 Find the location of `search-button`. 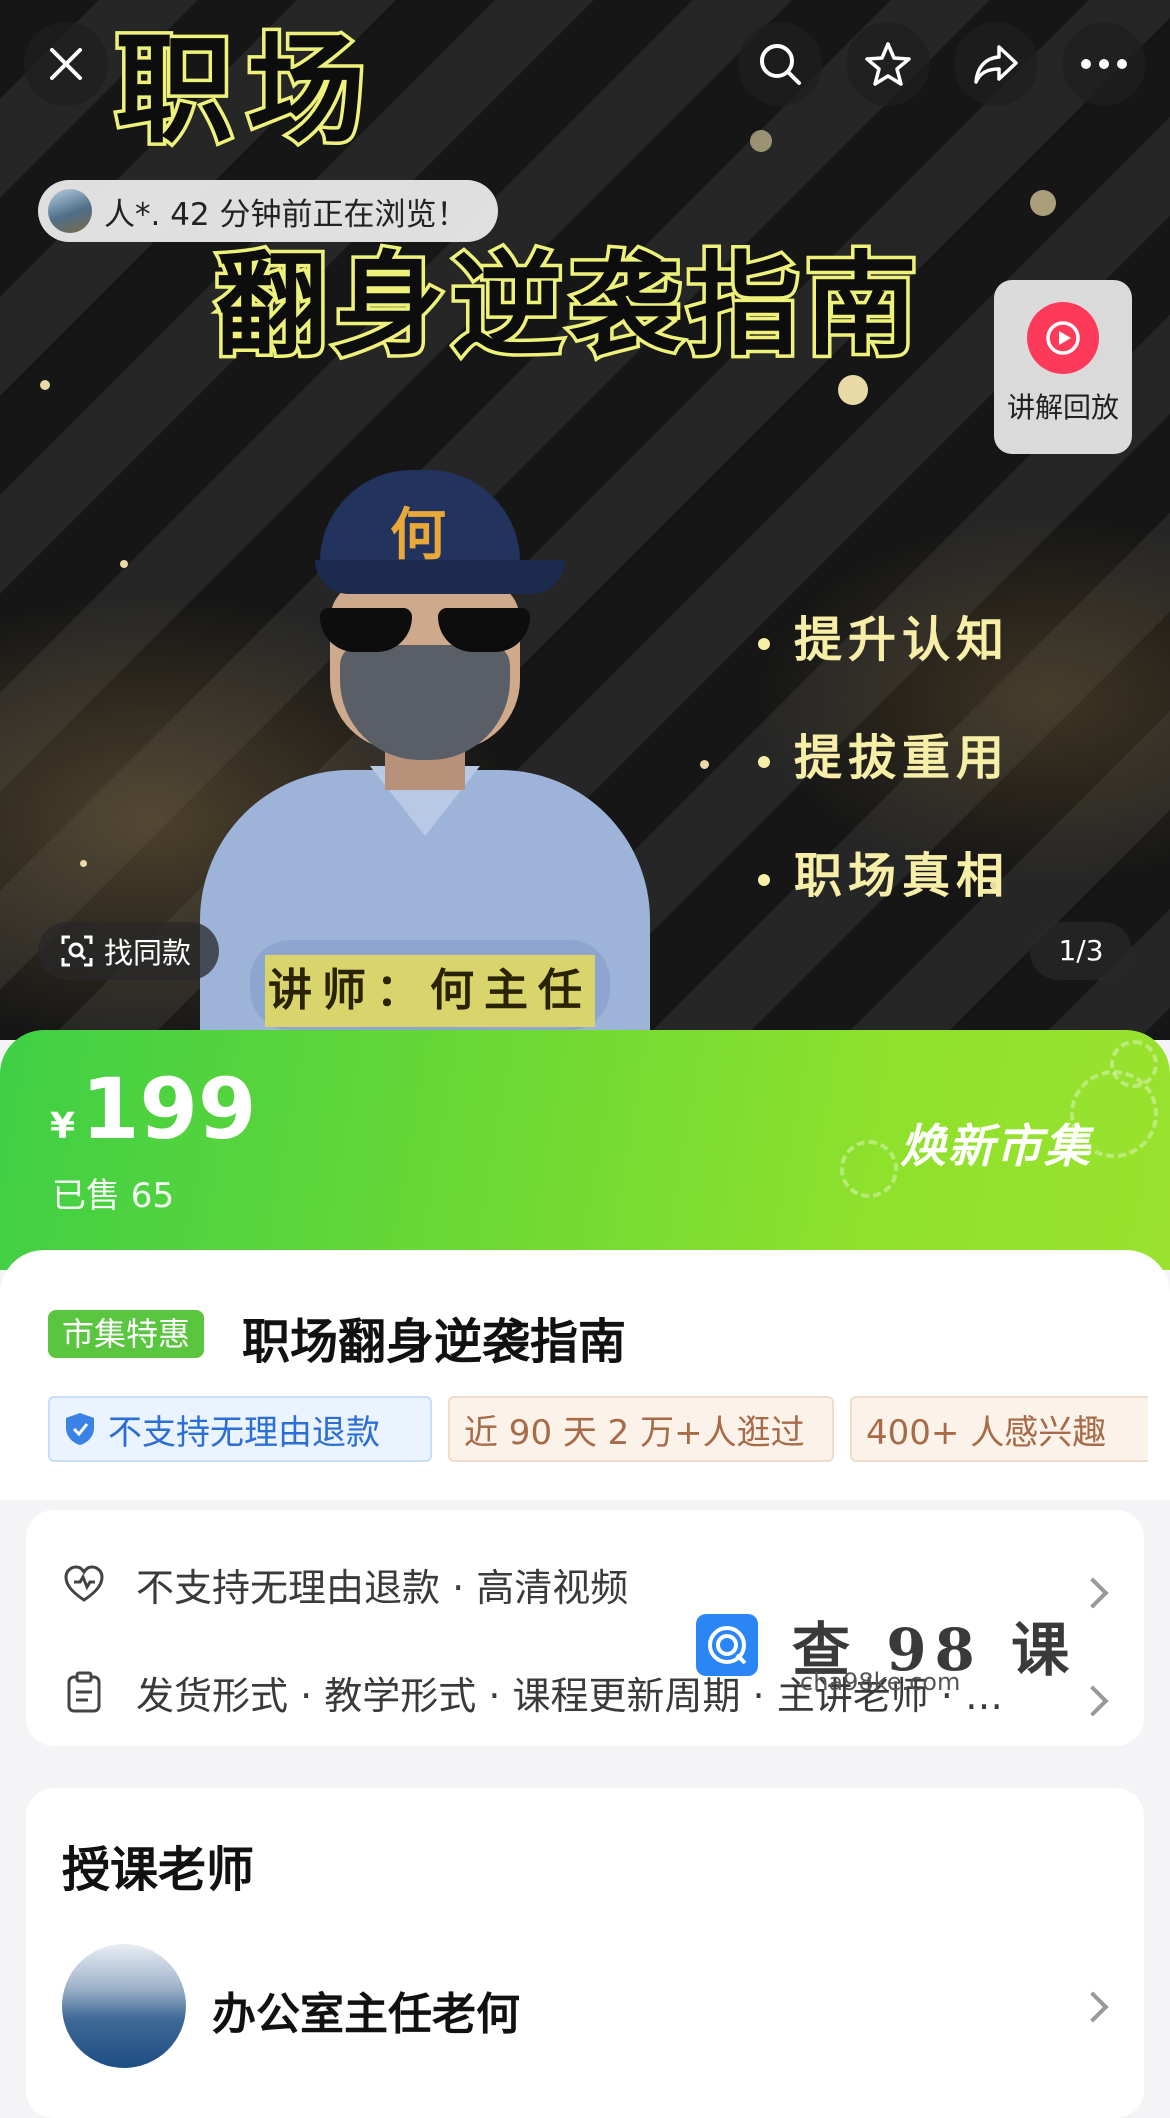

search-button is located at coordinates (780, 64).